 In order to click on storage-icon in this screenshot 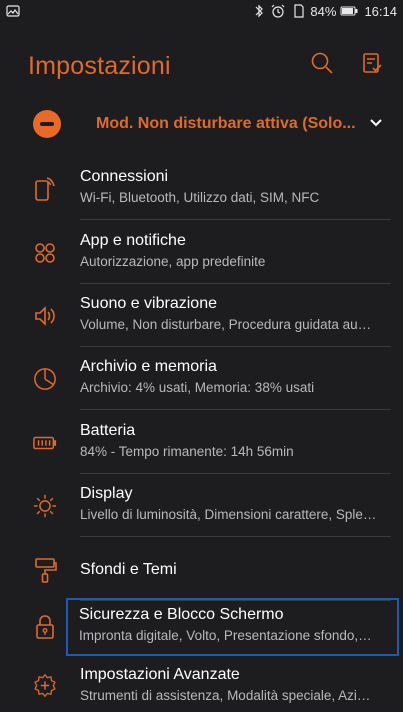, I will do `click(45, 379)`.